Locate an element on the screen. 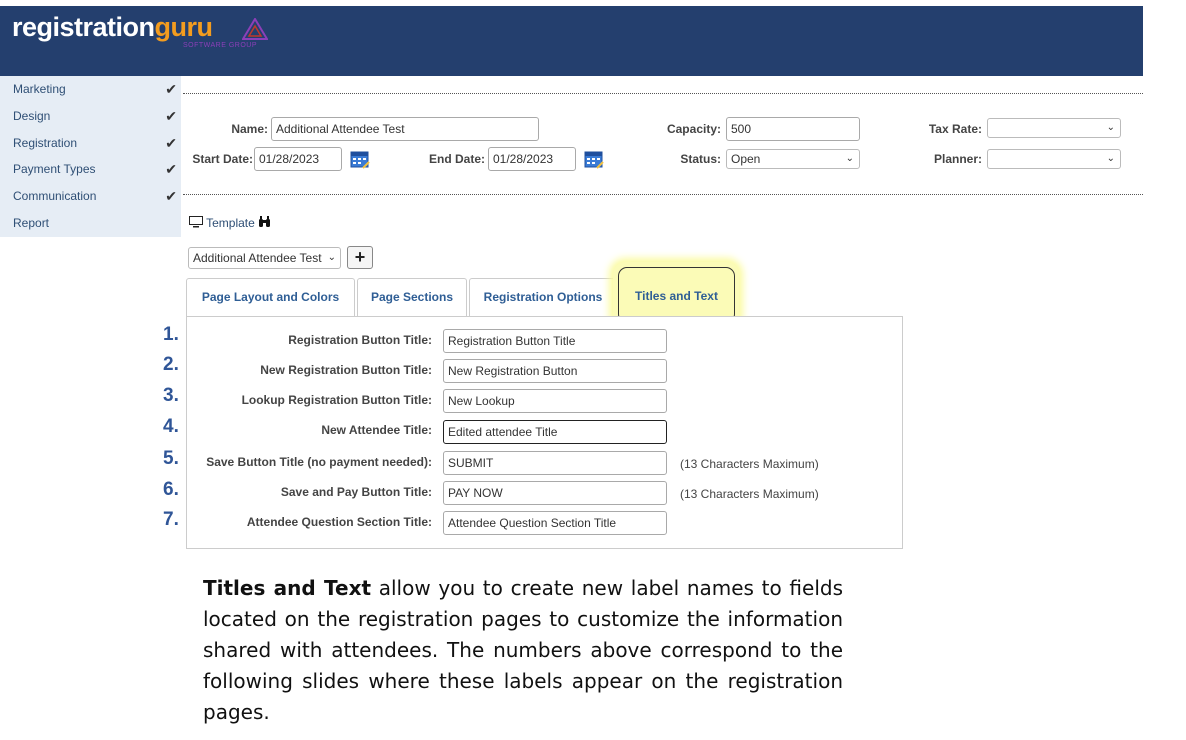 The image size is (1186, 740). registration-button-title-input: Registration Button Title is located at coordinates (555, 341).